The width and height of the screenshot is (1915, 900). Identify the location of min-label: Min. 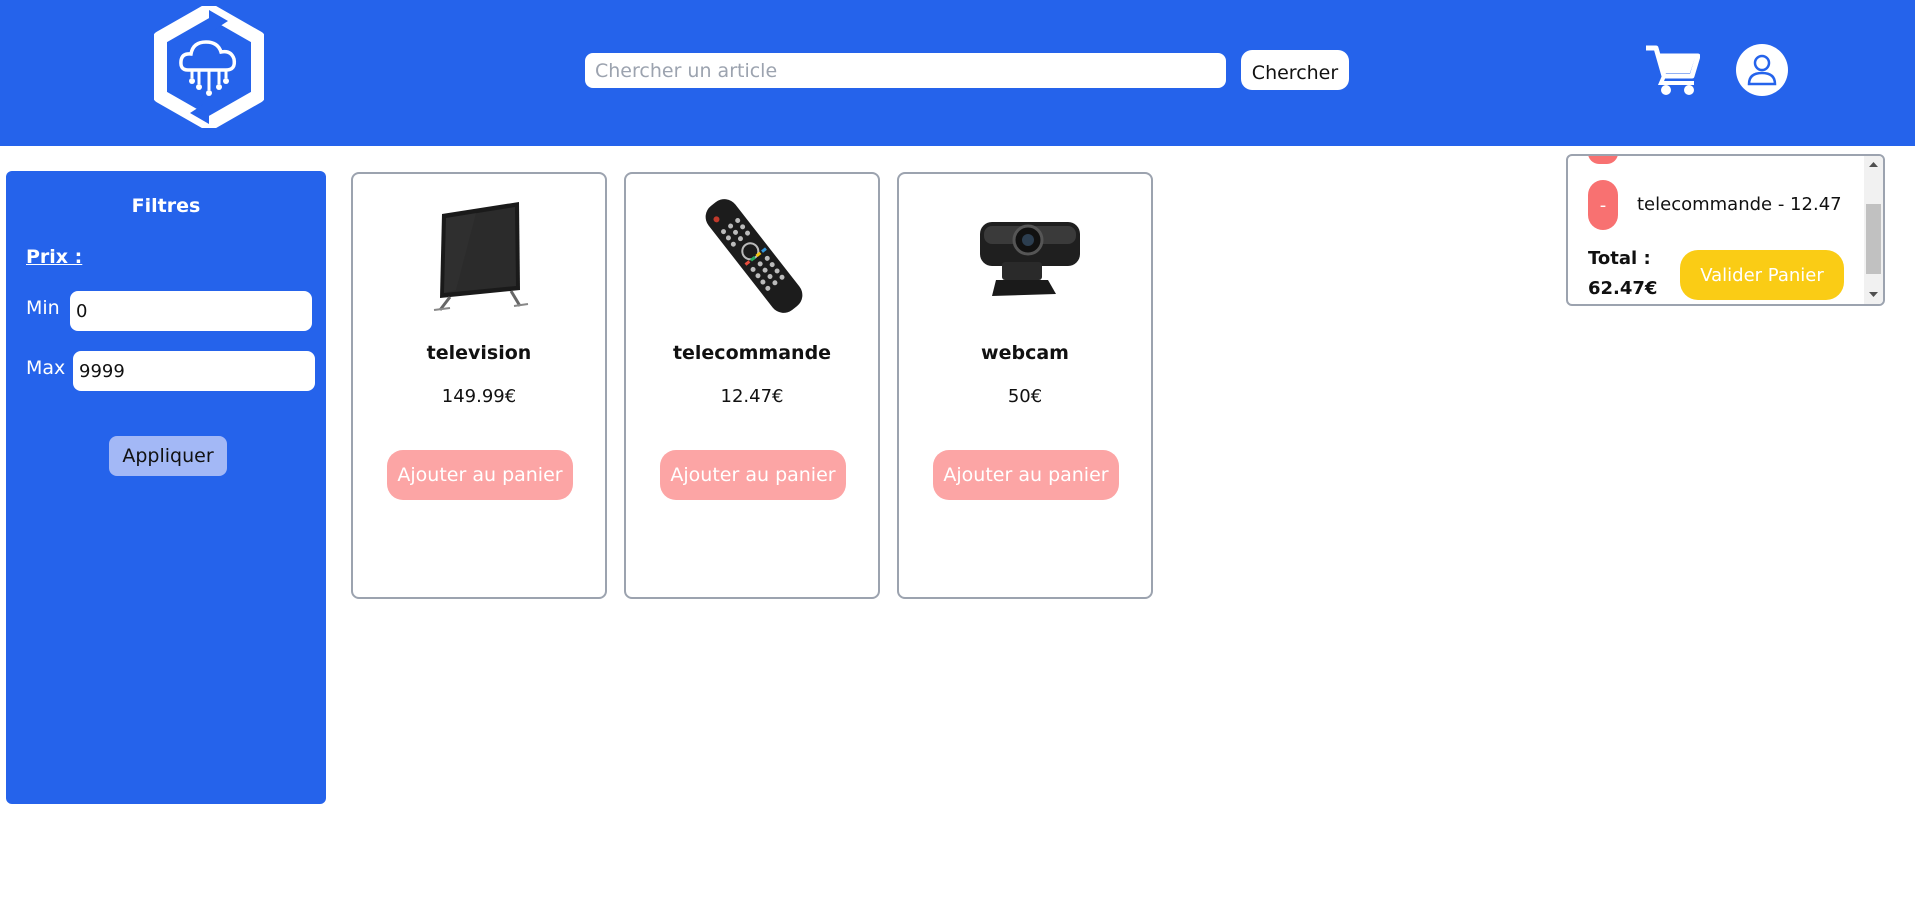
(43, 308).